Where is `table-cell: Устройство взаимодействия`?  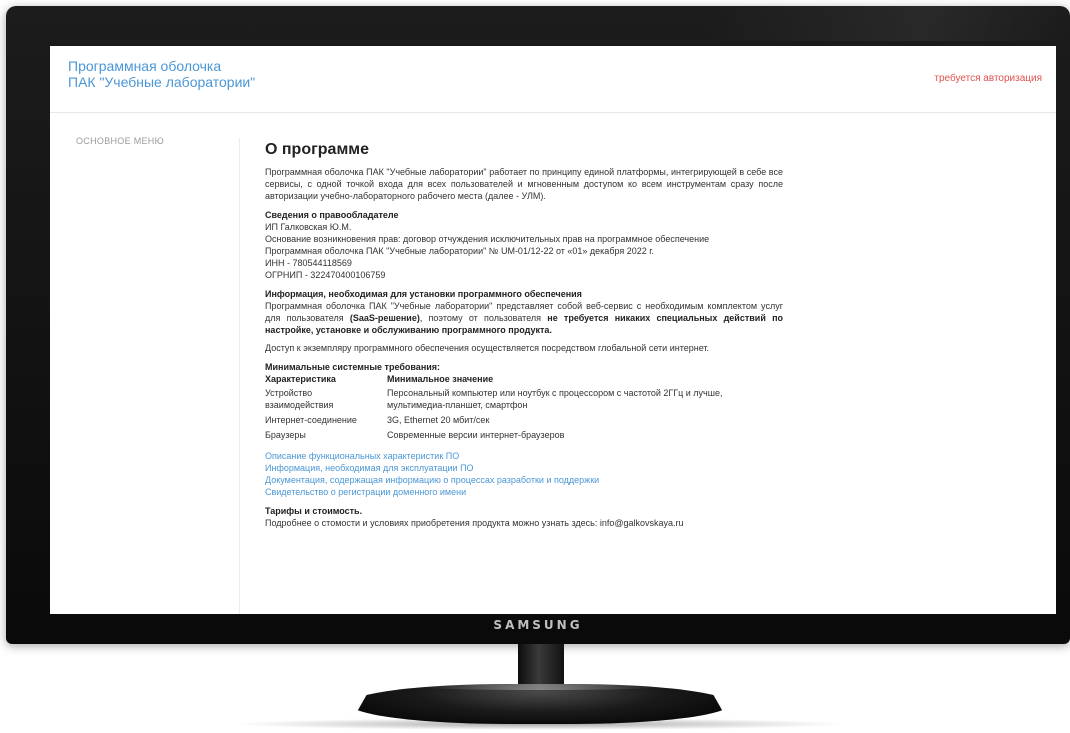 table-cell: Устройство взаимодействия is located at coordinates (299, 399).